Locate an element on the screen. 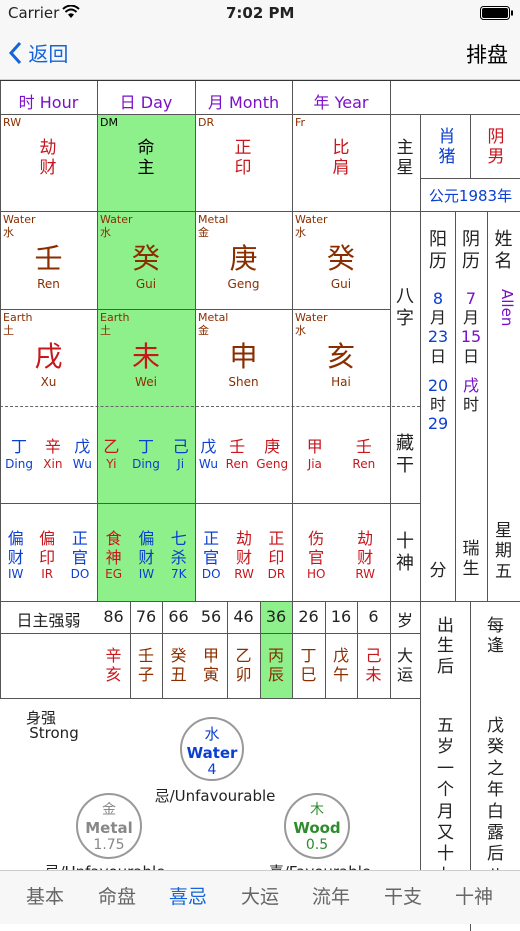  branch-day-pinyin: Wei is located at coordinates (146, 382).